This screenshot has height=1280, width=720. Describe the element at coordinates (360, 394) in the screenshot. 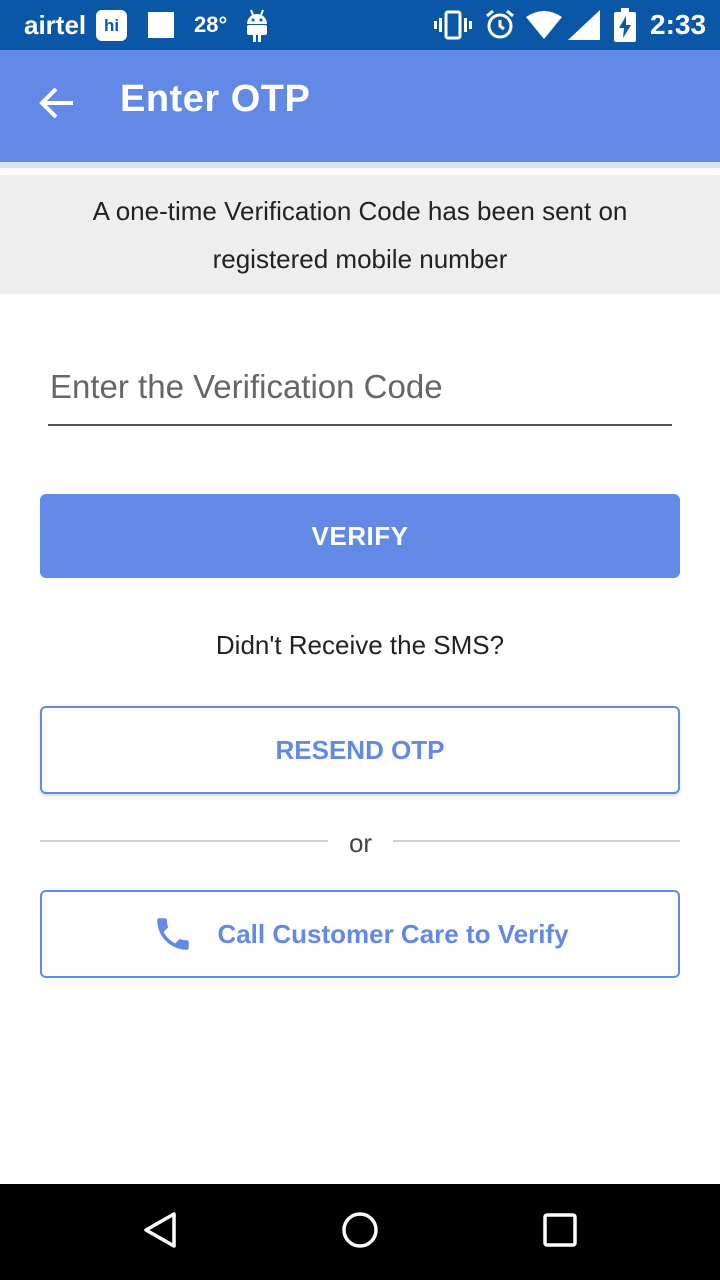

I see `otp-input` at that location.